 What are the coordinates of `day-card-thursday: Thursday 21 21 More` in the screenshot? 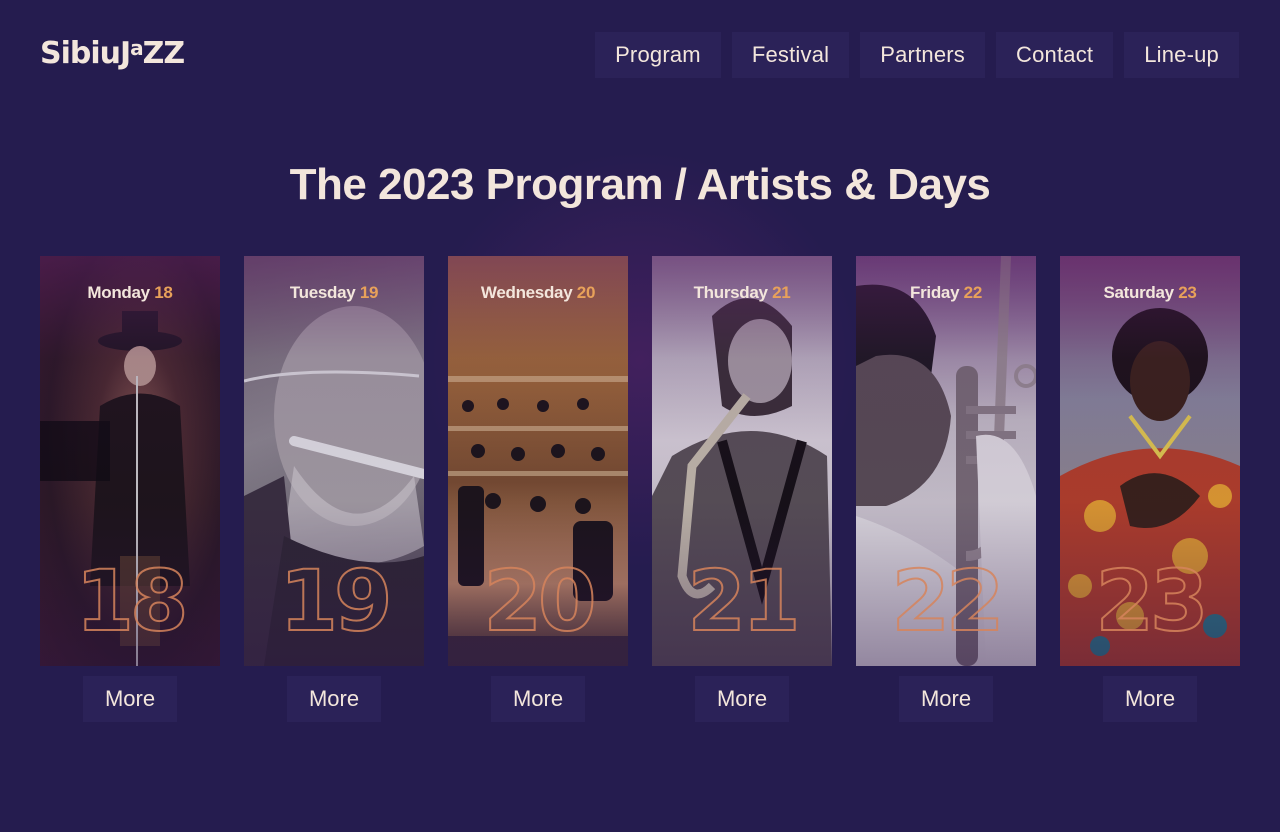 It's located at (742, 489).